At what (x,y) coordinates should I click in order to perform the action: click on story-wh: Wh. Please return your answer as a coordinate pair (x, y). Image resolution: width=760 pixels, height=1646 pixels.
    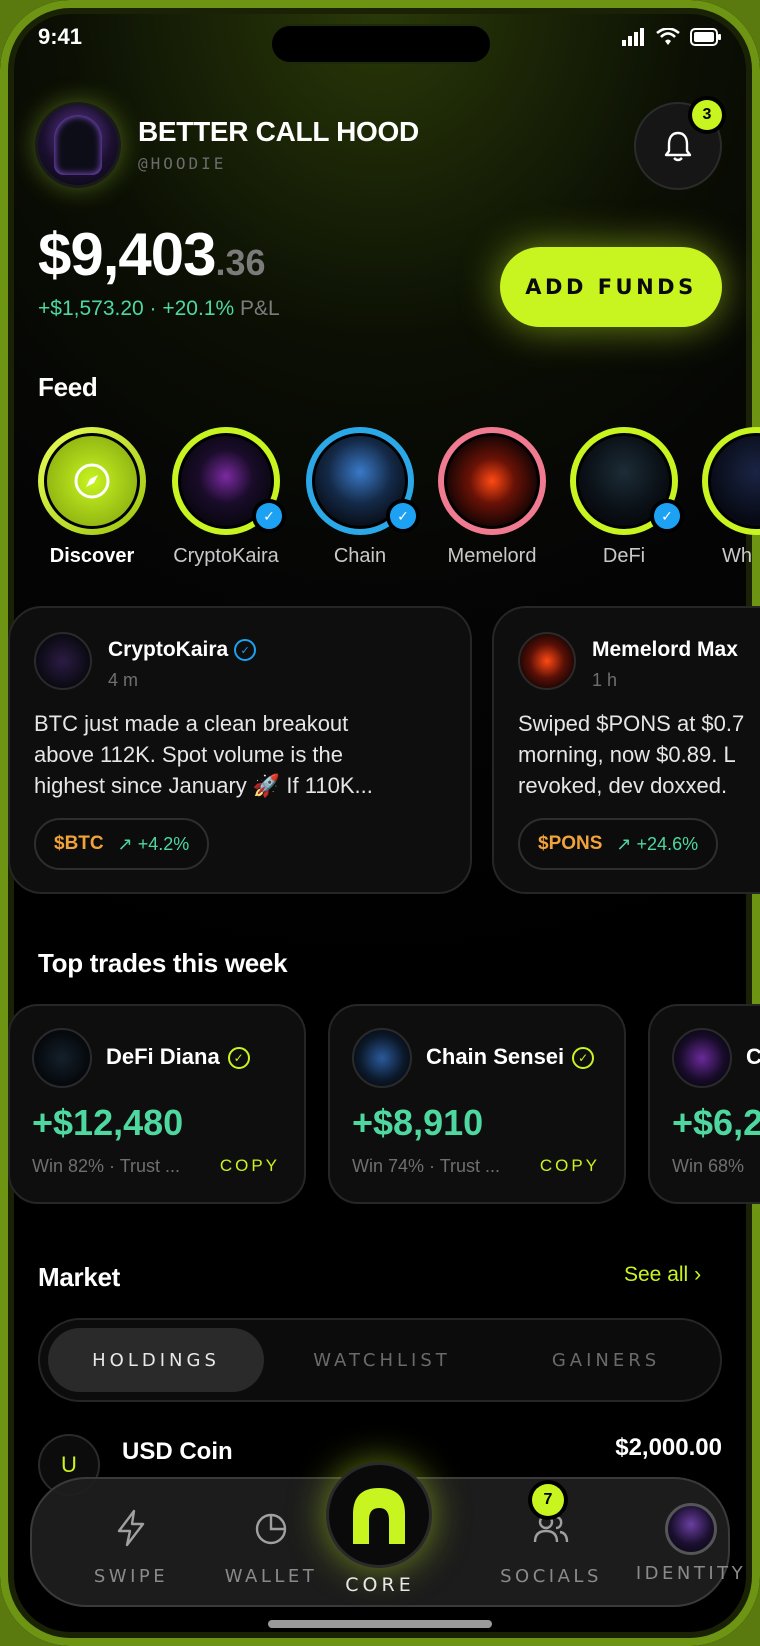
    Looking at the image, I should click on (731, 497).